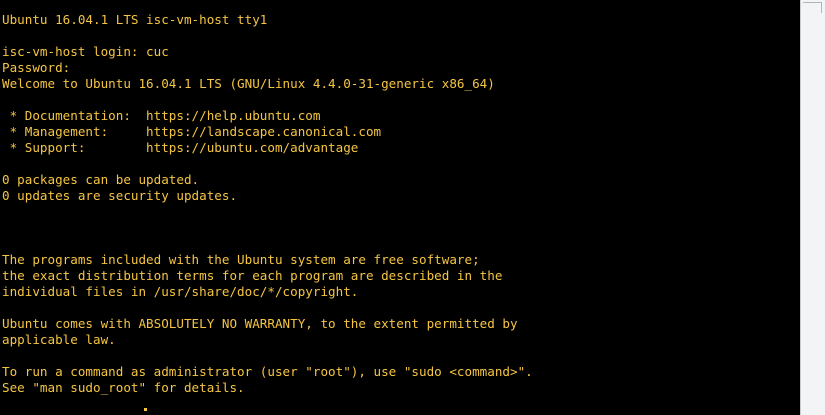 This screenshot has height=415, width=825. I want to click on terminal-line-security-updates: 0 updates are security updates., so click(120, 195).